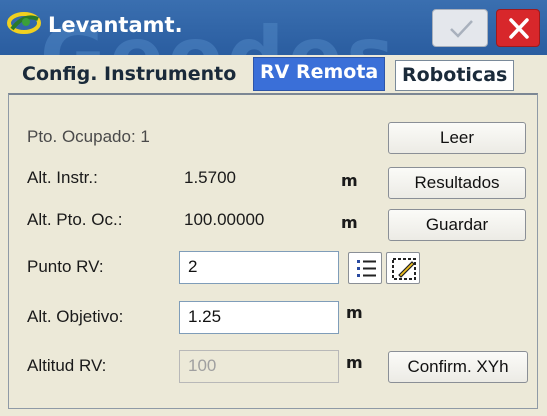 This screenshot has width=547, height=416. I want to click on tab-rv-remota: RV Remota, so click(319, 74).